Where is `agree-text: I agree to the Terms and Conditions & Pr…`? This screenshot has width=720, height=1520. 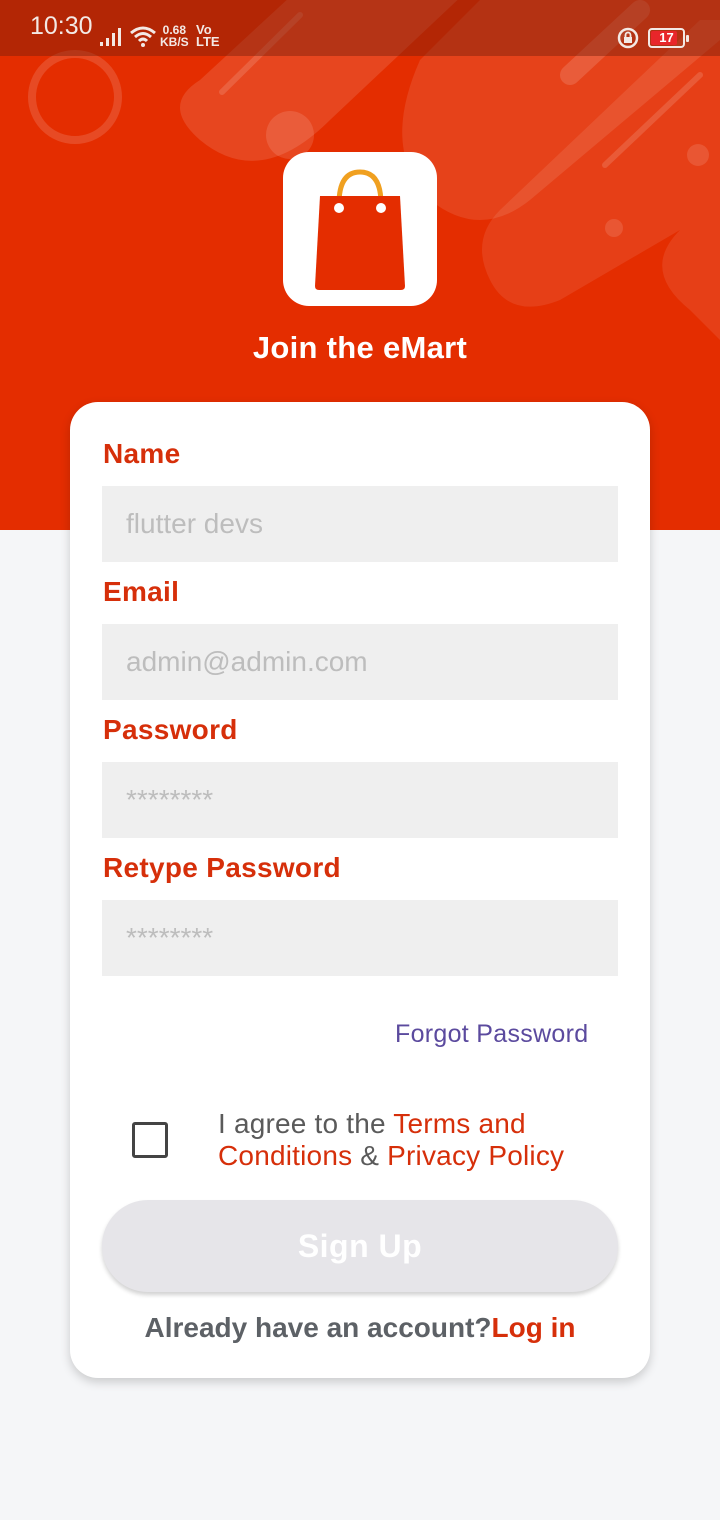 agree-text: I agree to the Terms and Conditions & Pr… is located at coordinates (418, 1140).